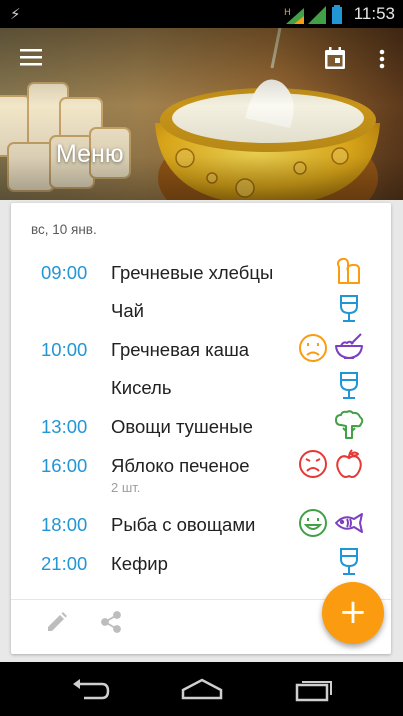  Describe the element at coordinates (64, 524) in the screenshot. I see `meal-time: 18:00` at that location.